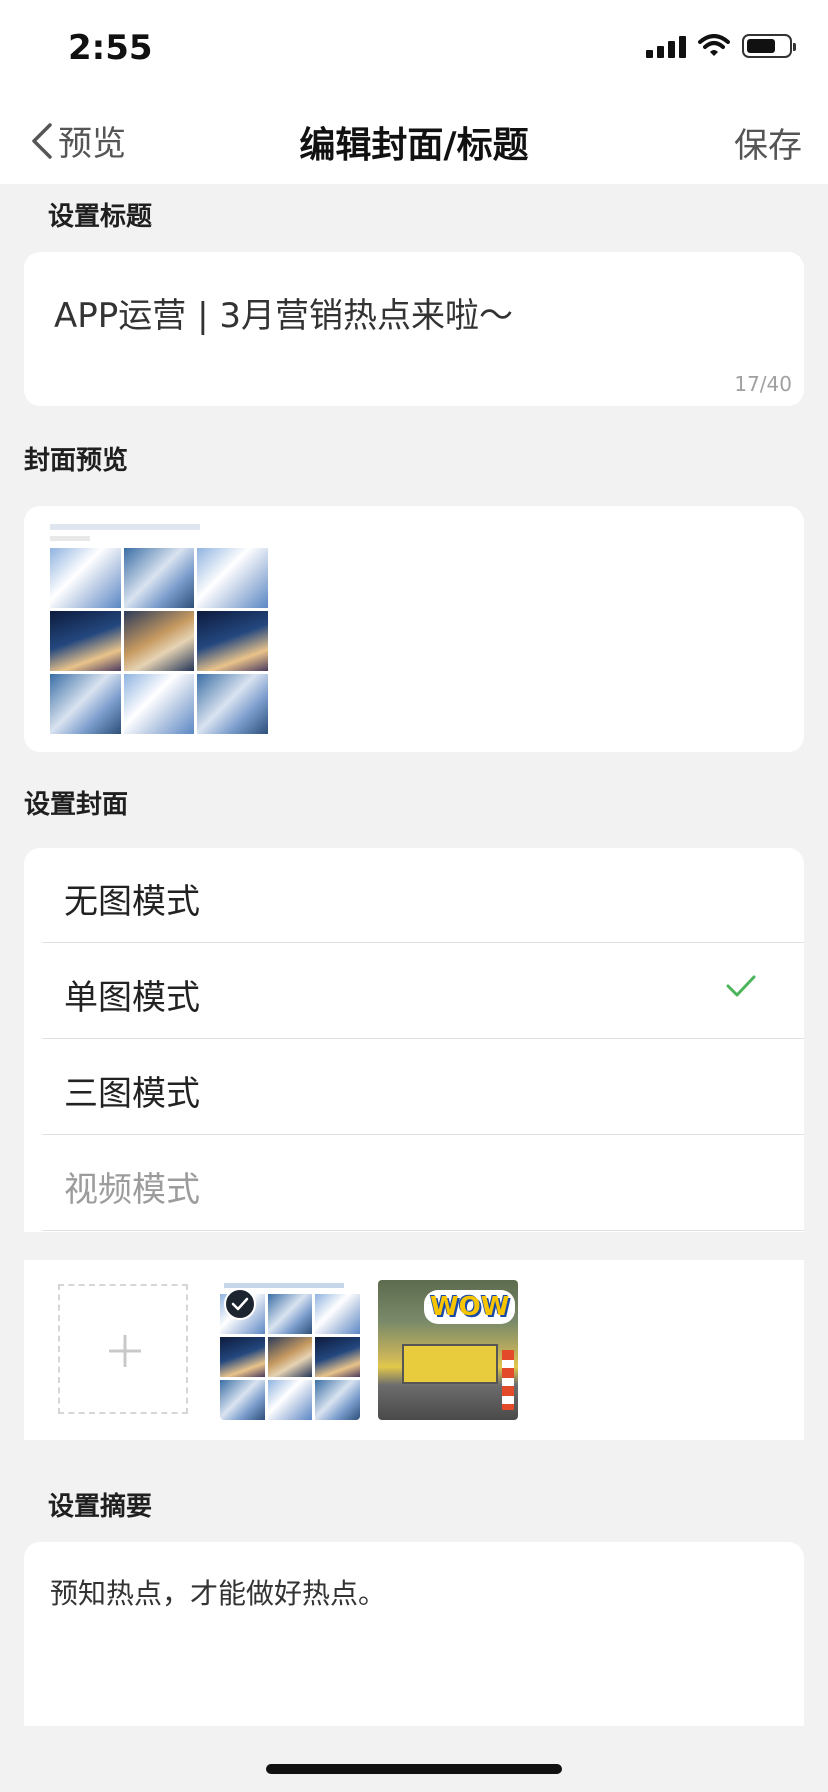  What do you see at coordinates (76, 461) in the screenshot?
I see `preview-section-label: 封面预览` at bounding box center [76, 461].